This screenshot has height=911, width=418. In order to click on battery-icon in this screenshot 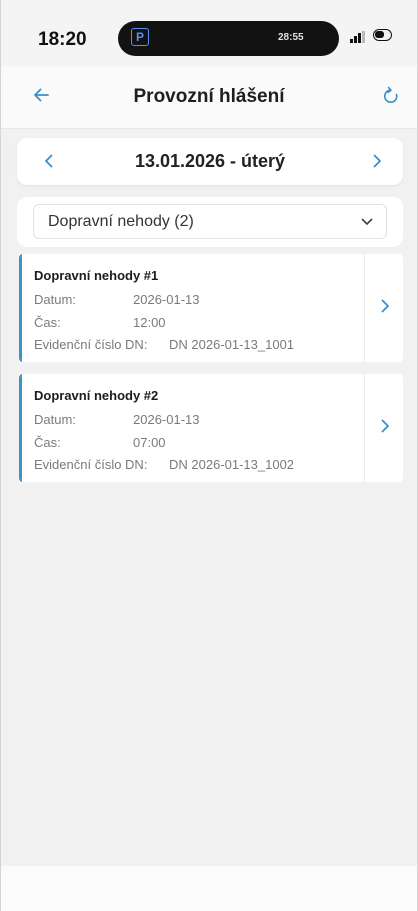, I will do `click(382, 35)`.